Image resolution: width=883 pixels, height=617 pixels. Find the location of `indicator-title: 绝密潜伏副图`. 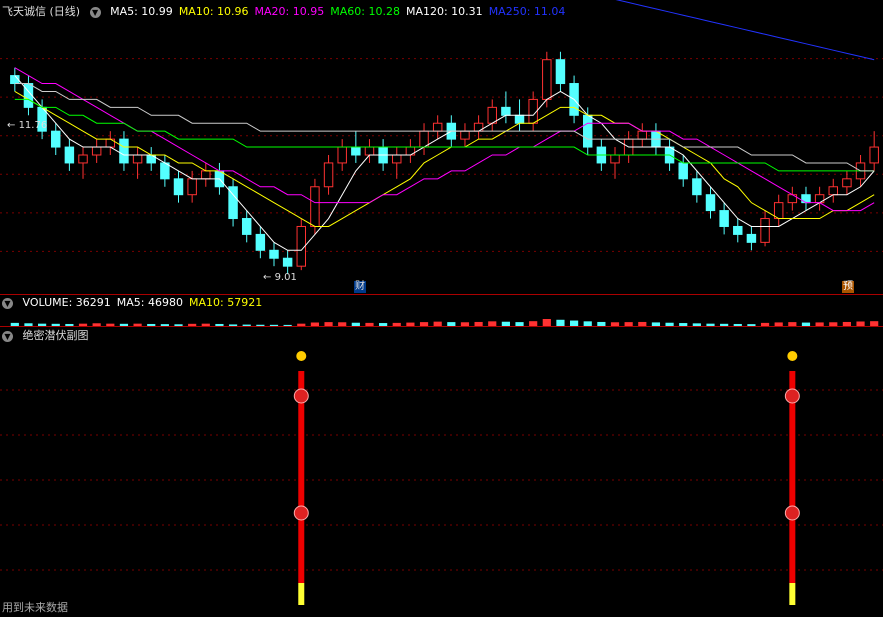

indicator-title: 绝密潜伏副图 is located at coordinates (55, 335).